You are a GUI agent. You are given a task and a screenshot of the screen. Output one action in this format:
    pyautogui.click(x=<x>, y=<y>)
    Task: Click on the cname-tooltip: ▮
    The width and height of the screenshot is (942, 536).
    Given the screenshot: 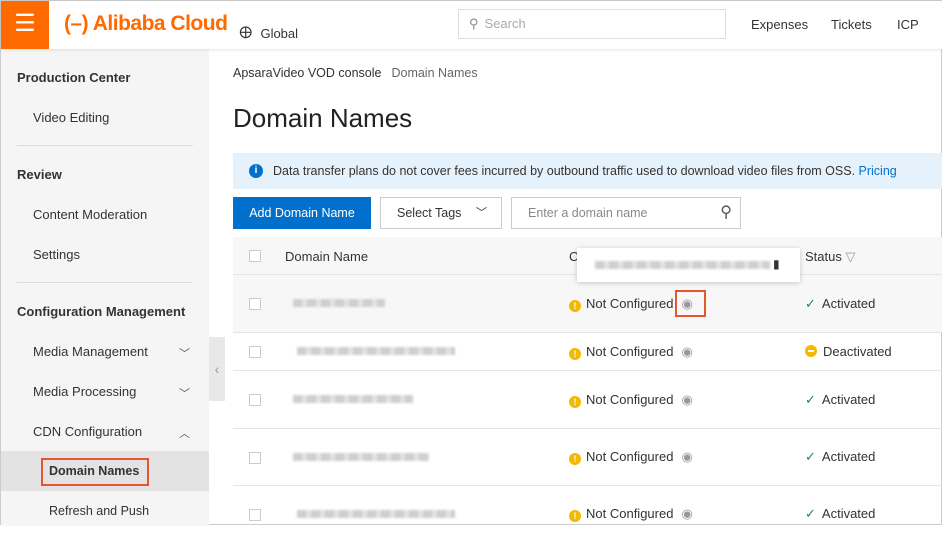 What is the action you would take?
    pyautogui.click(x=688, y=265)
    